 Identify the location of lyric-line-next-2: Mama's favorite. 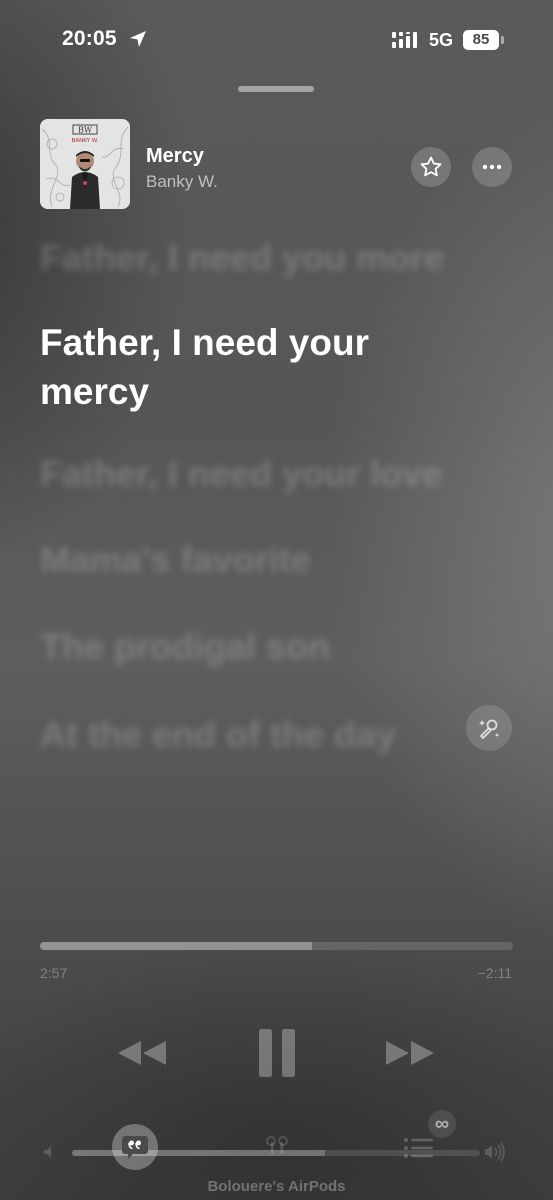
(175, 559).